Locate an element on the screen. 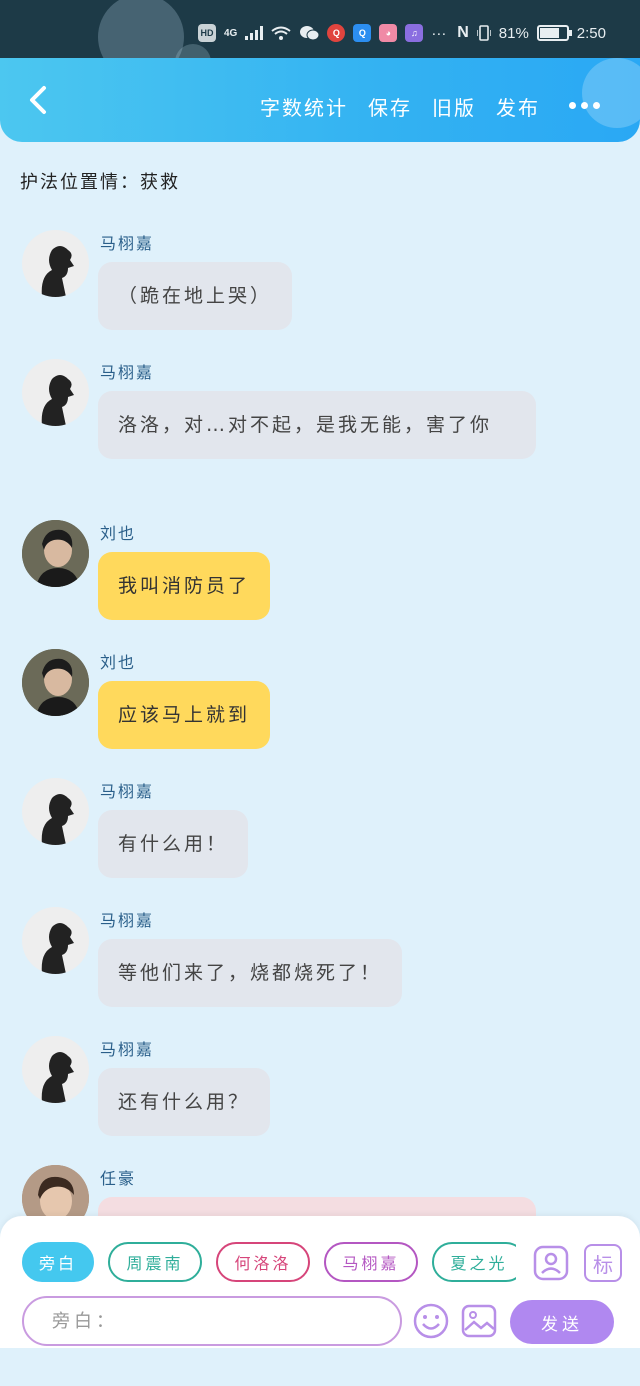 This screenshot has height=1386, width=640. word-count-button: 字数统计 is located at coordinates (304, 106).